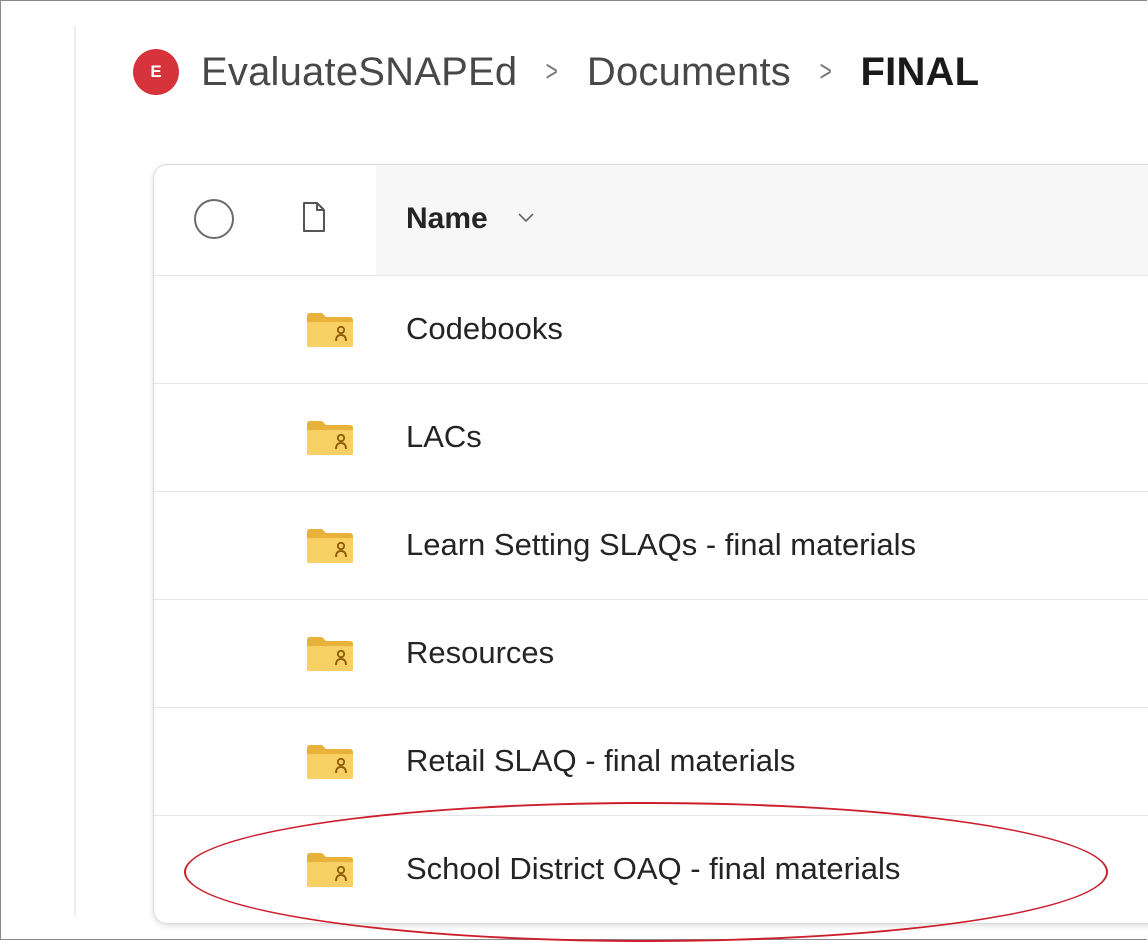 This screenshot has height=942, width=1148. I want to click on chevron-down-icon, so click(526, 218).